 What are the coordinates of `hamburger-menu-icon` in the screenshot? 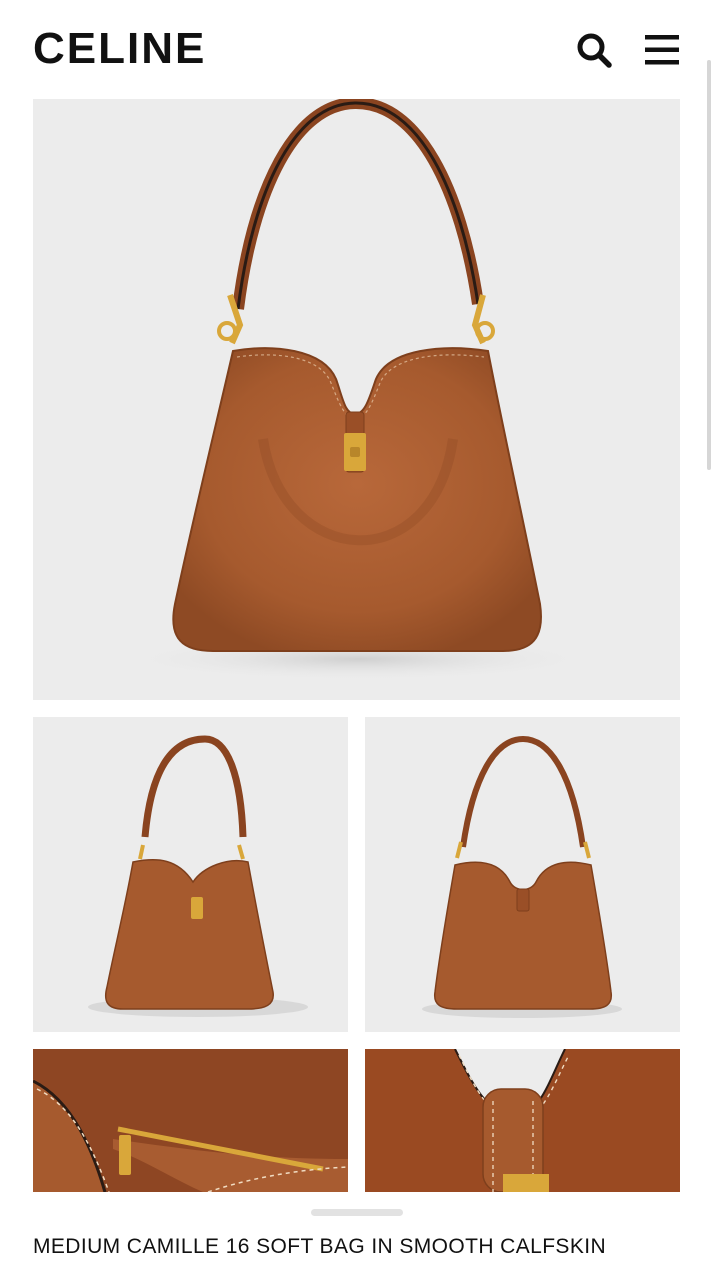 It's located at (662, 50).